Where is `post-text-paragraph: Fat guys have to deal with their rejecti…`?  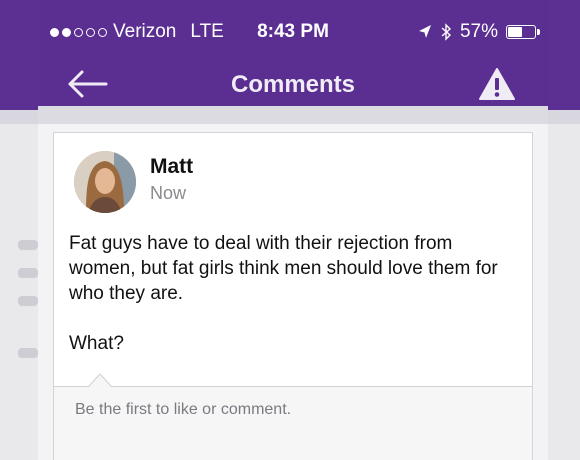 post-text-paragraph: Fat guys have to deal with their rejecti… is located at coordinates (283, 268).